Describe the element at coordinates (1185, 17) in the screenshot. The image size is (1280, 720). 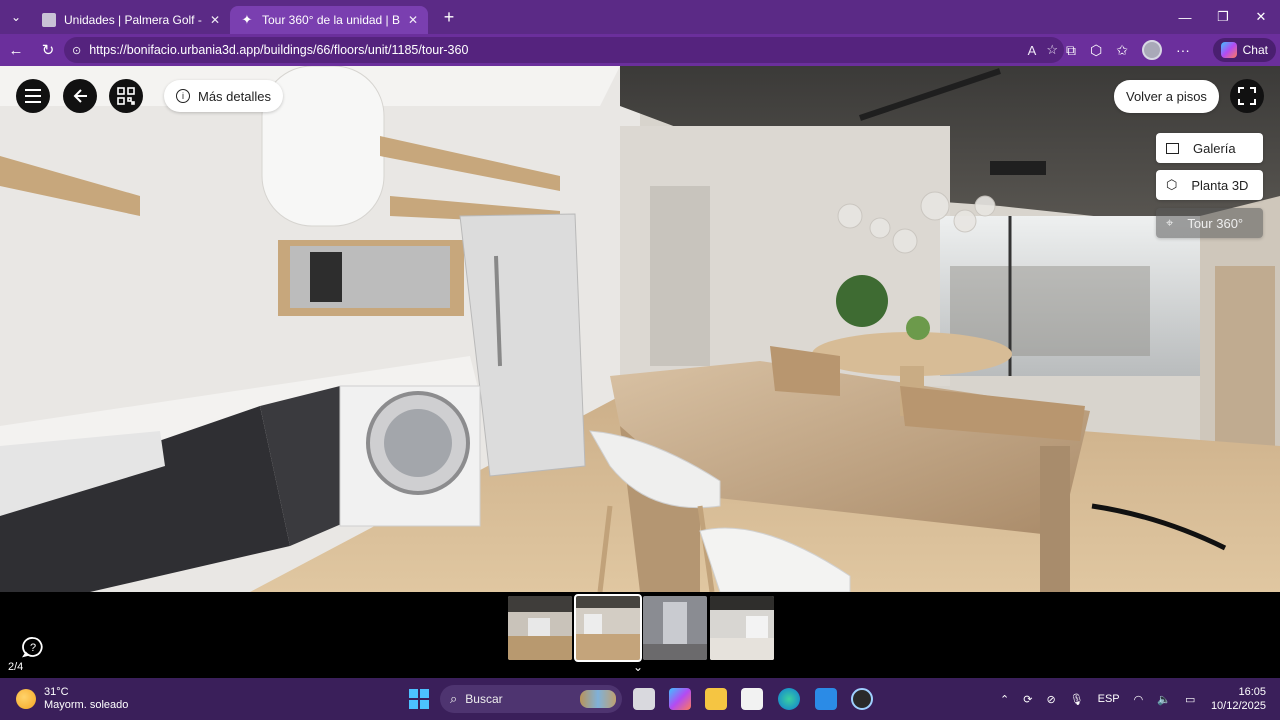
I see `minimize-icon: —` at that location.